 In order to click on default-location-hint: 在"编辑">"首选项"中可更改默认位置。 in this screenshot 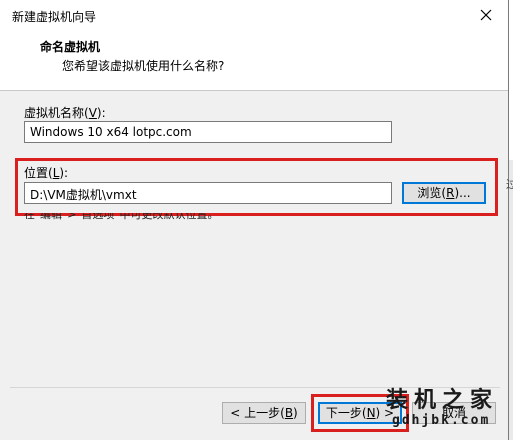, I will do `click(121, 217)`.